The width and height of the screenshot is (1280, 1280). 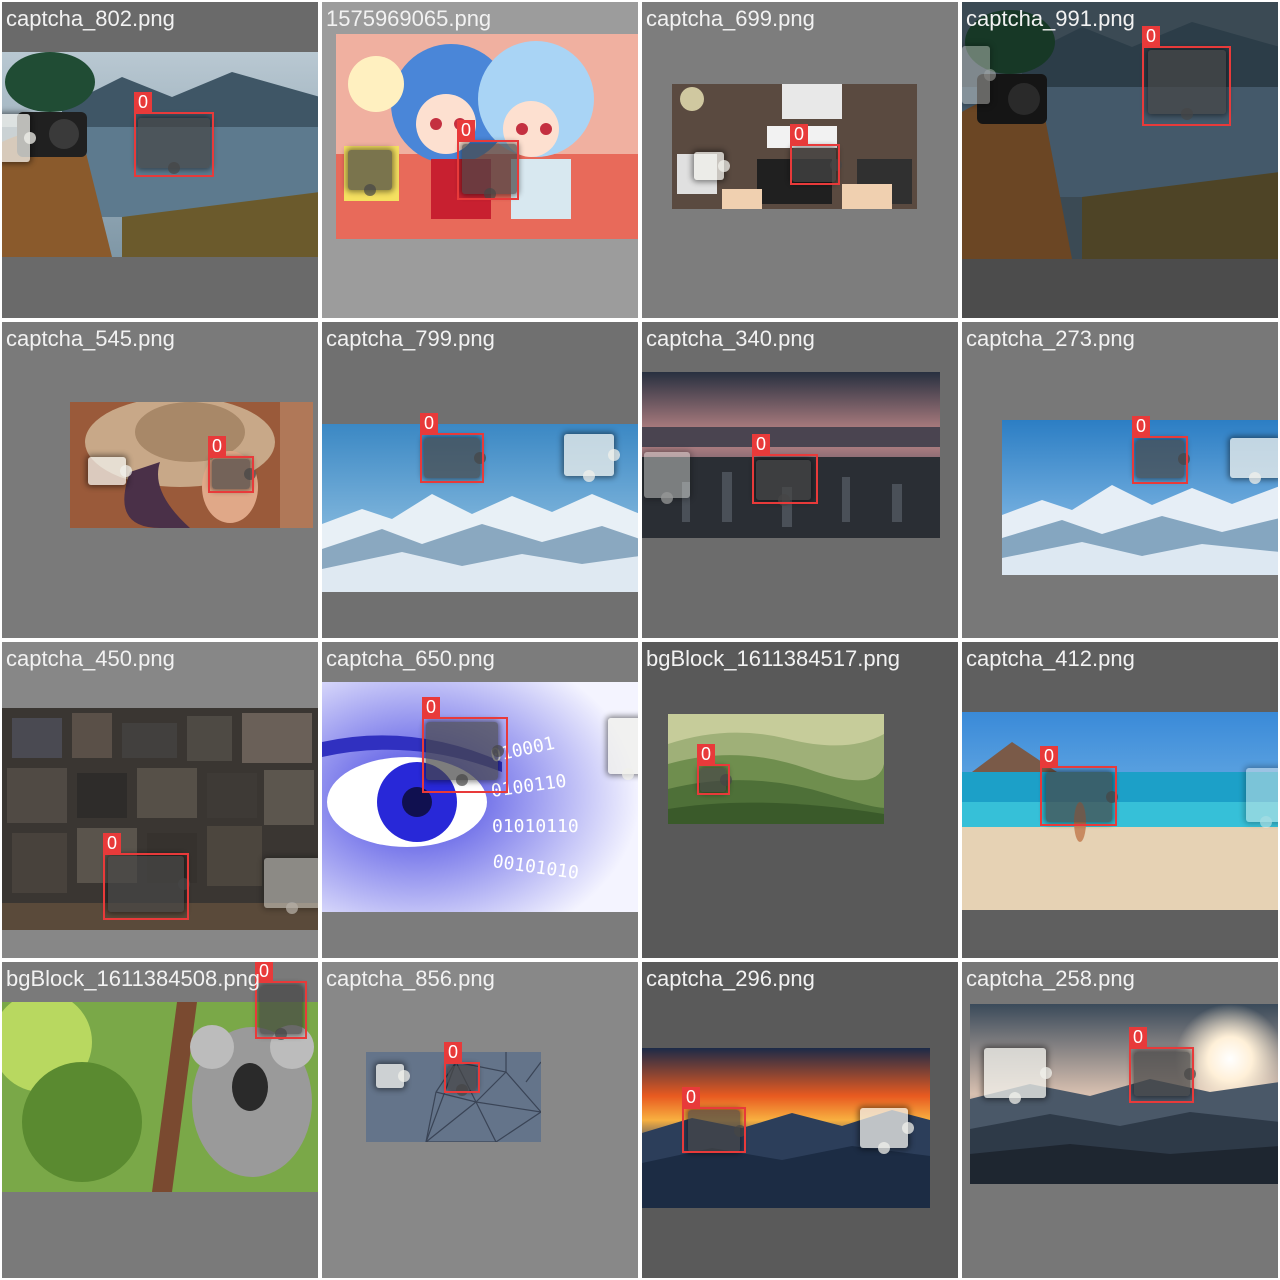 What do you see at coordinates (730, 978) in the screenshot?
I see `tile-filename: captcha_296.png` at bounding box center [730, 978].